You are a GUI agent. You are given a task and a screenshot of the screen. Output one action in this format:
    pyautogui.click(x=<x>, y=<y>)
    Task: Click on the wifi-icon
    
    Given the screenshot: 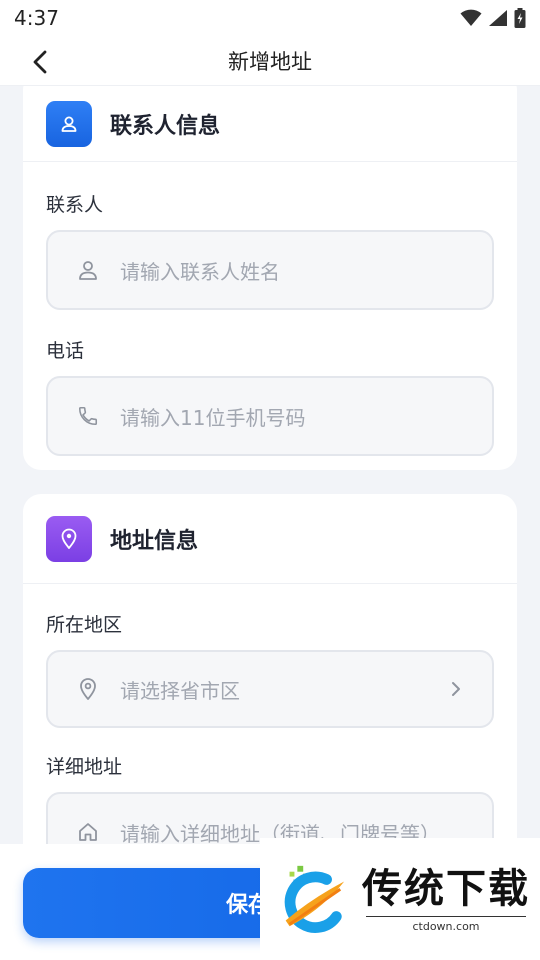 What is the action you would take?
    pyautogui.click(x=471, y=17)
    